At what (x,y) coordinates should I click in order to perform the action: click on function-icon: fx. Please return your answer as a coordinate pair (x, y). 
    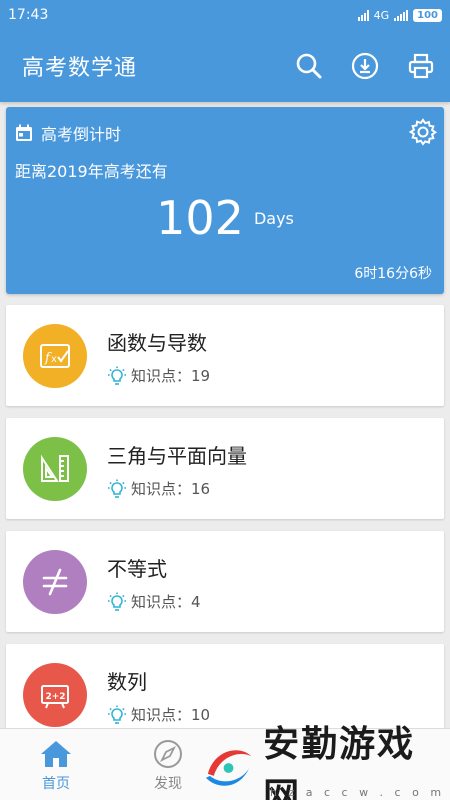
    Looking at the image, I should click on (55, 356).